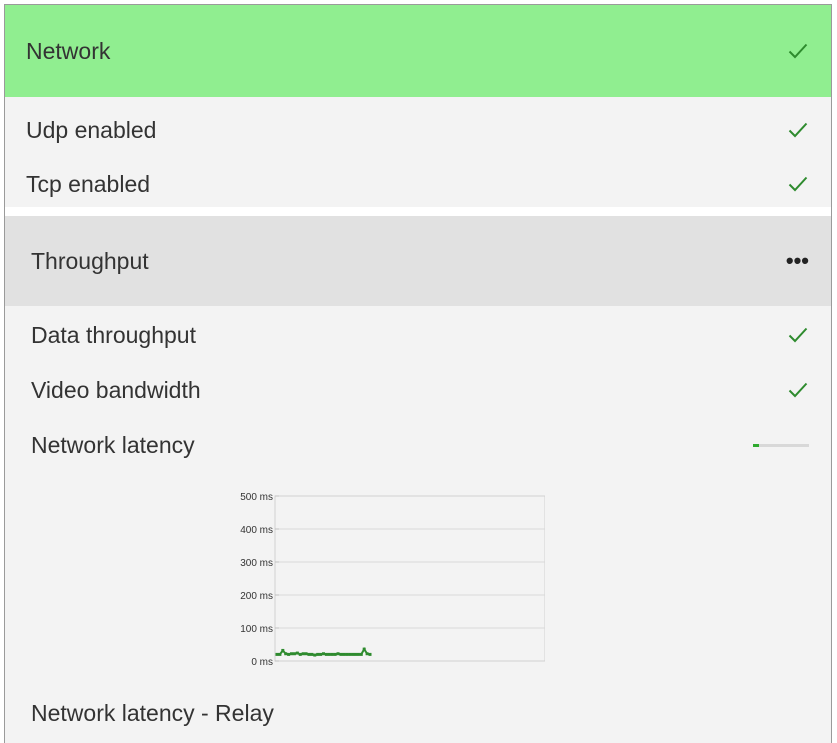 This screenshot has height=743, width=837. Describe the element at coordinates (68, 50) in the screenshot. I see `network-title: Network` at that location.